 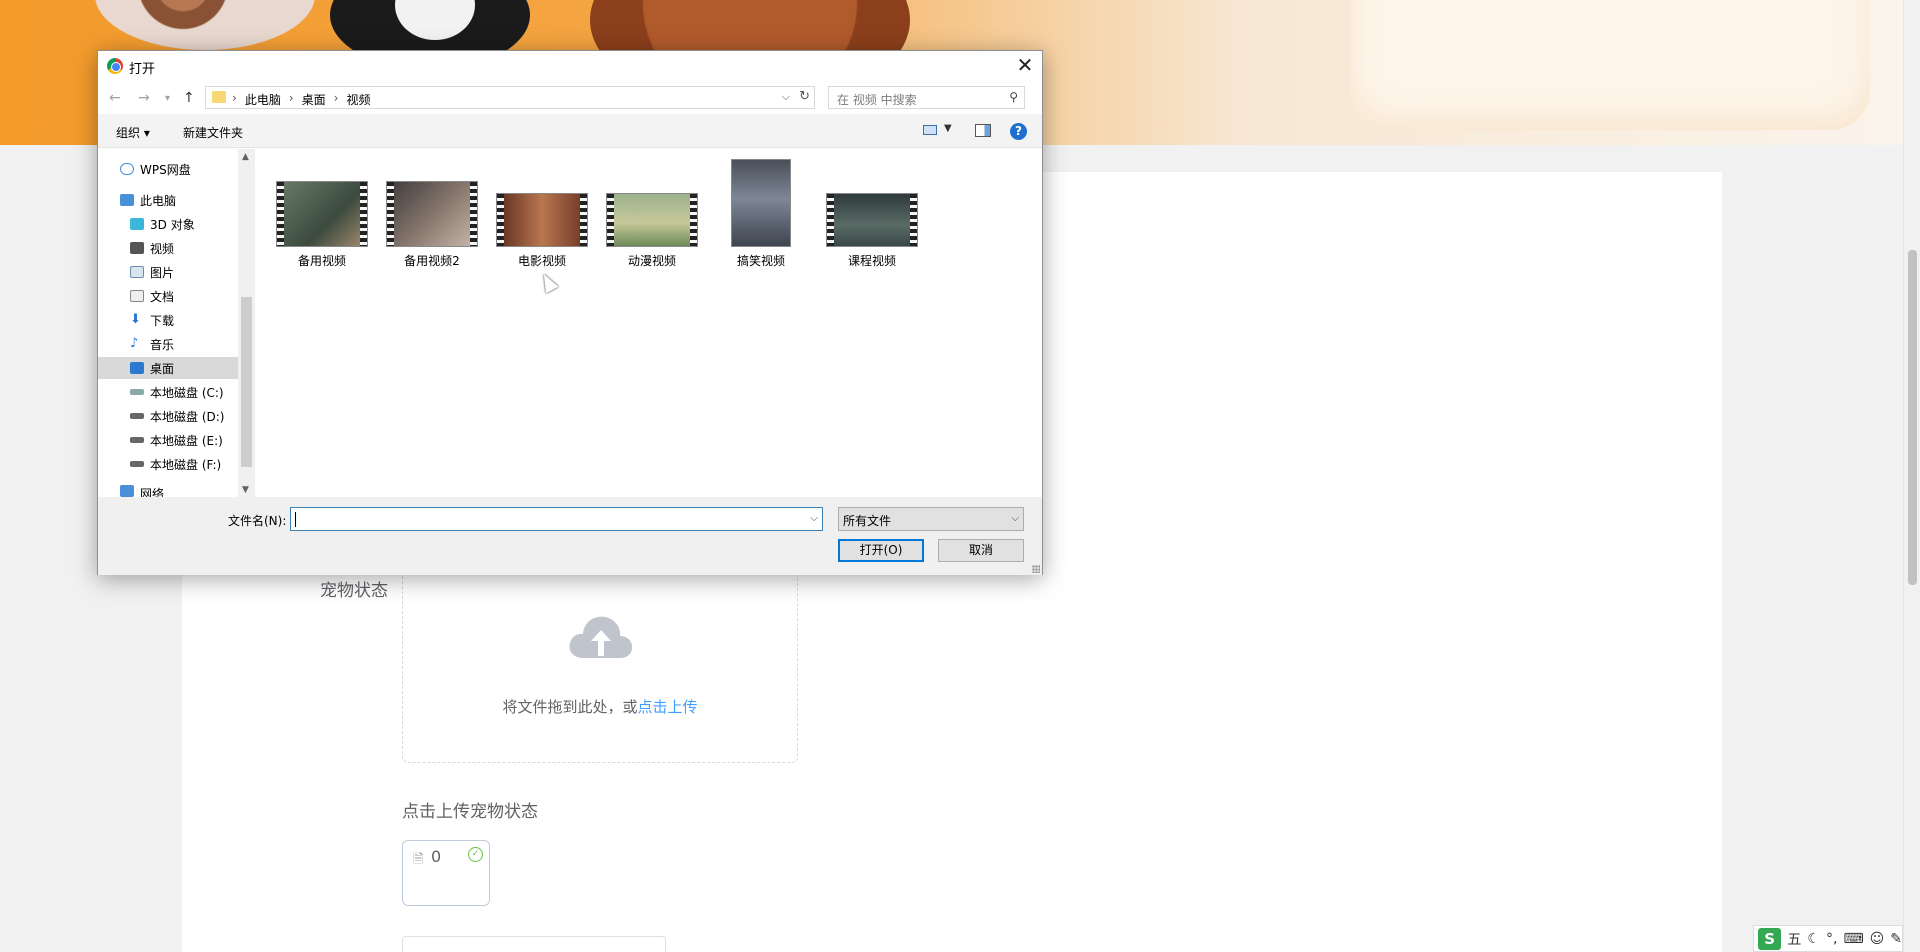 I want to click on sidebar-item-drive-e: 本地磁盘 (E:), so click(x=168, y=440).